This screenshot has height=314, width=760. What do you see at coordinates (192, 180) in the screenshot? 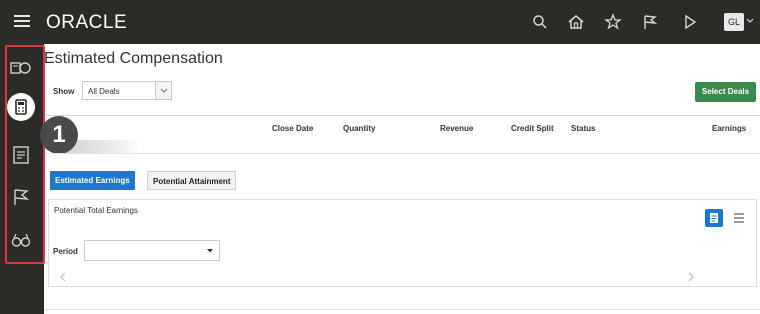
I see `tab-potential-attainment: Potential Attainment` at bounding box center [192, 180].